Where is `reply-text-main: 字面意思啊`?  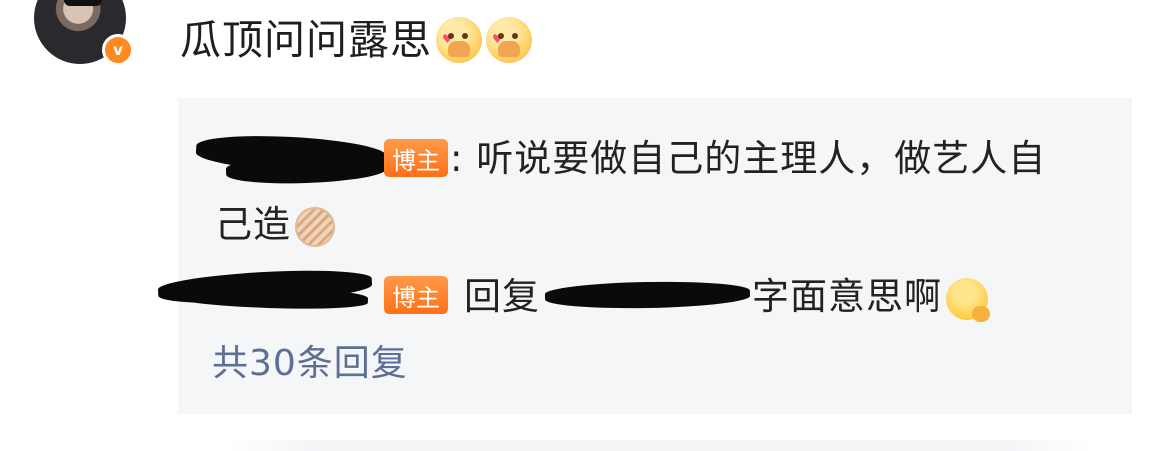
reply-text-main: 字面意思啊 is located at coordinates (847, 296).